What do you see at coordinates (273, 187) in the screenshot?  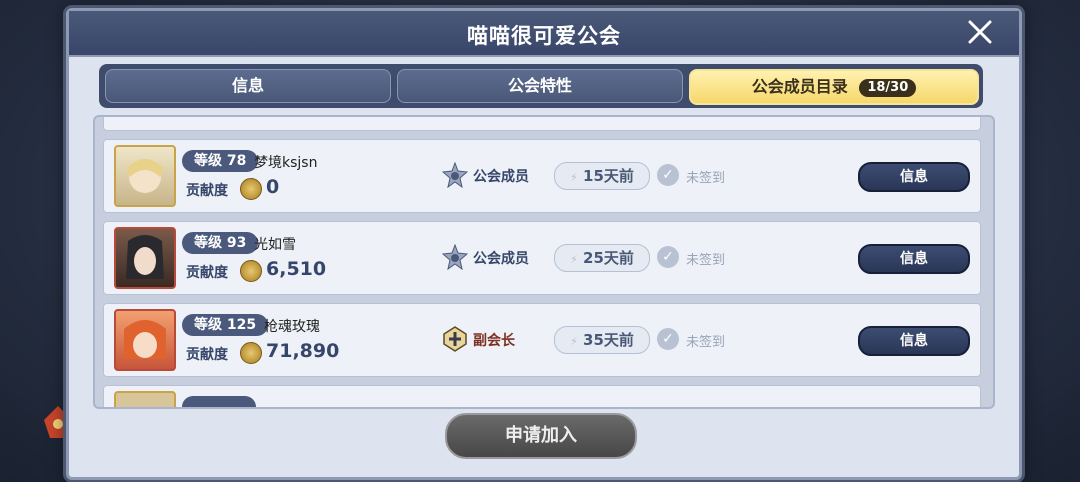 I see `contribution-value: 0` at bounding box center [273, 187].